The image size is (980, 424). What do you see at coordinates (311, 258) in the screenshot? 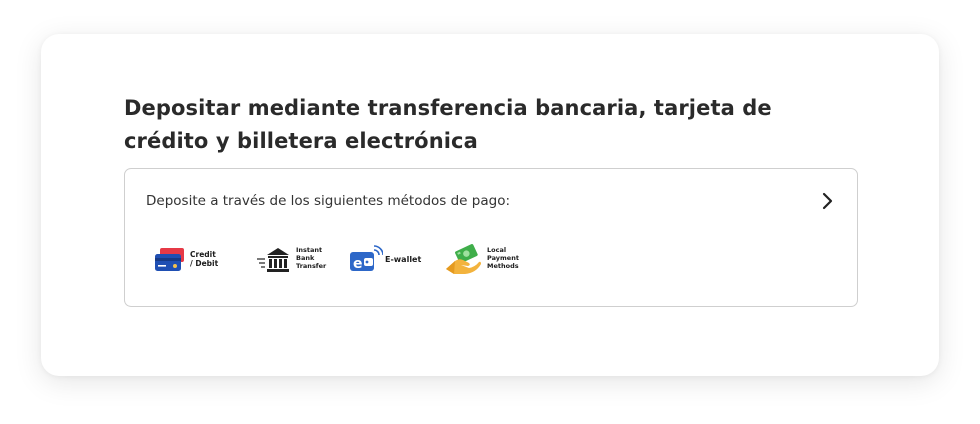
I see `payment-method-label: Instant Bank Transfer` at bounding box center [311, 258].